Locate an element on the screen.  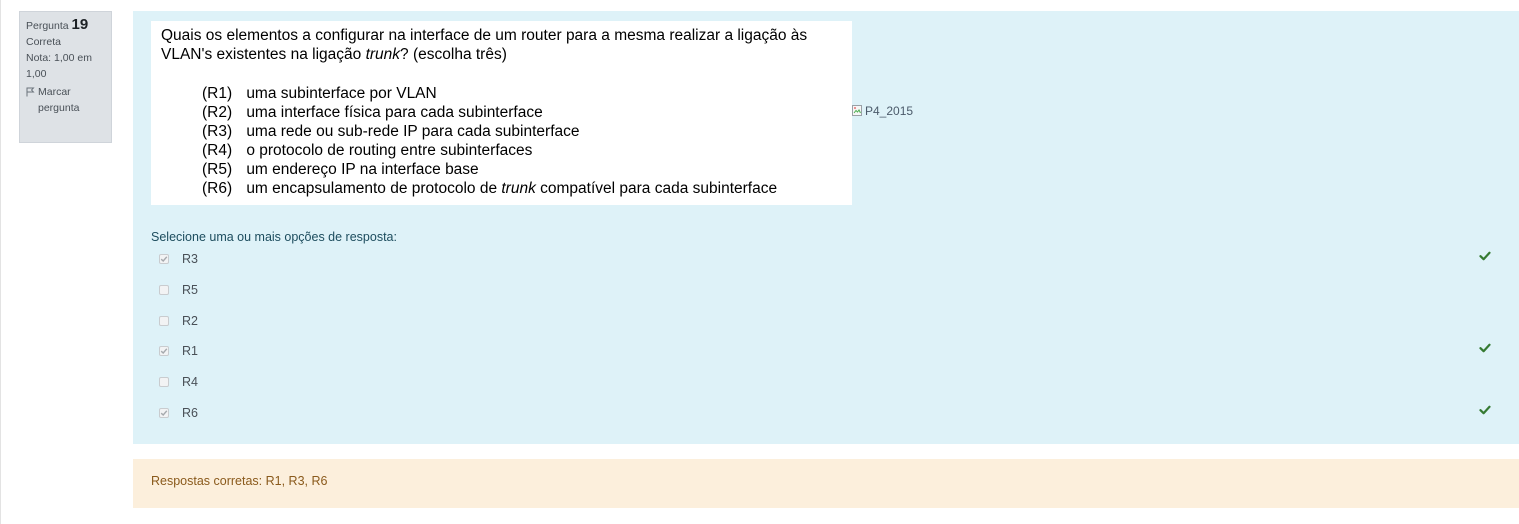
page-left-border is located at coordinates (0, 262).